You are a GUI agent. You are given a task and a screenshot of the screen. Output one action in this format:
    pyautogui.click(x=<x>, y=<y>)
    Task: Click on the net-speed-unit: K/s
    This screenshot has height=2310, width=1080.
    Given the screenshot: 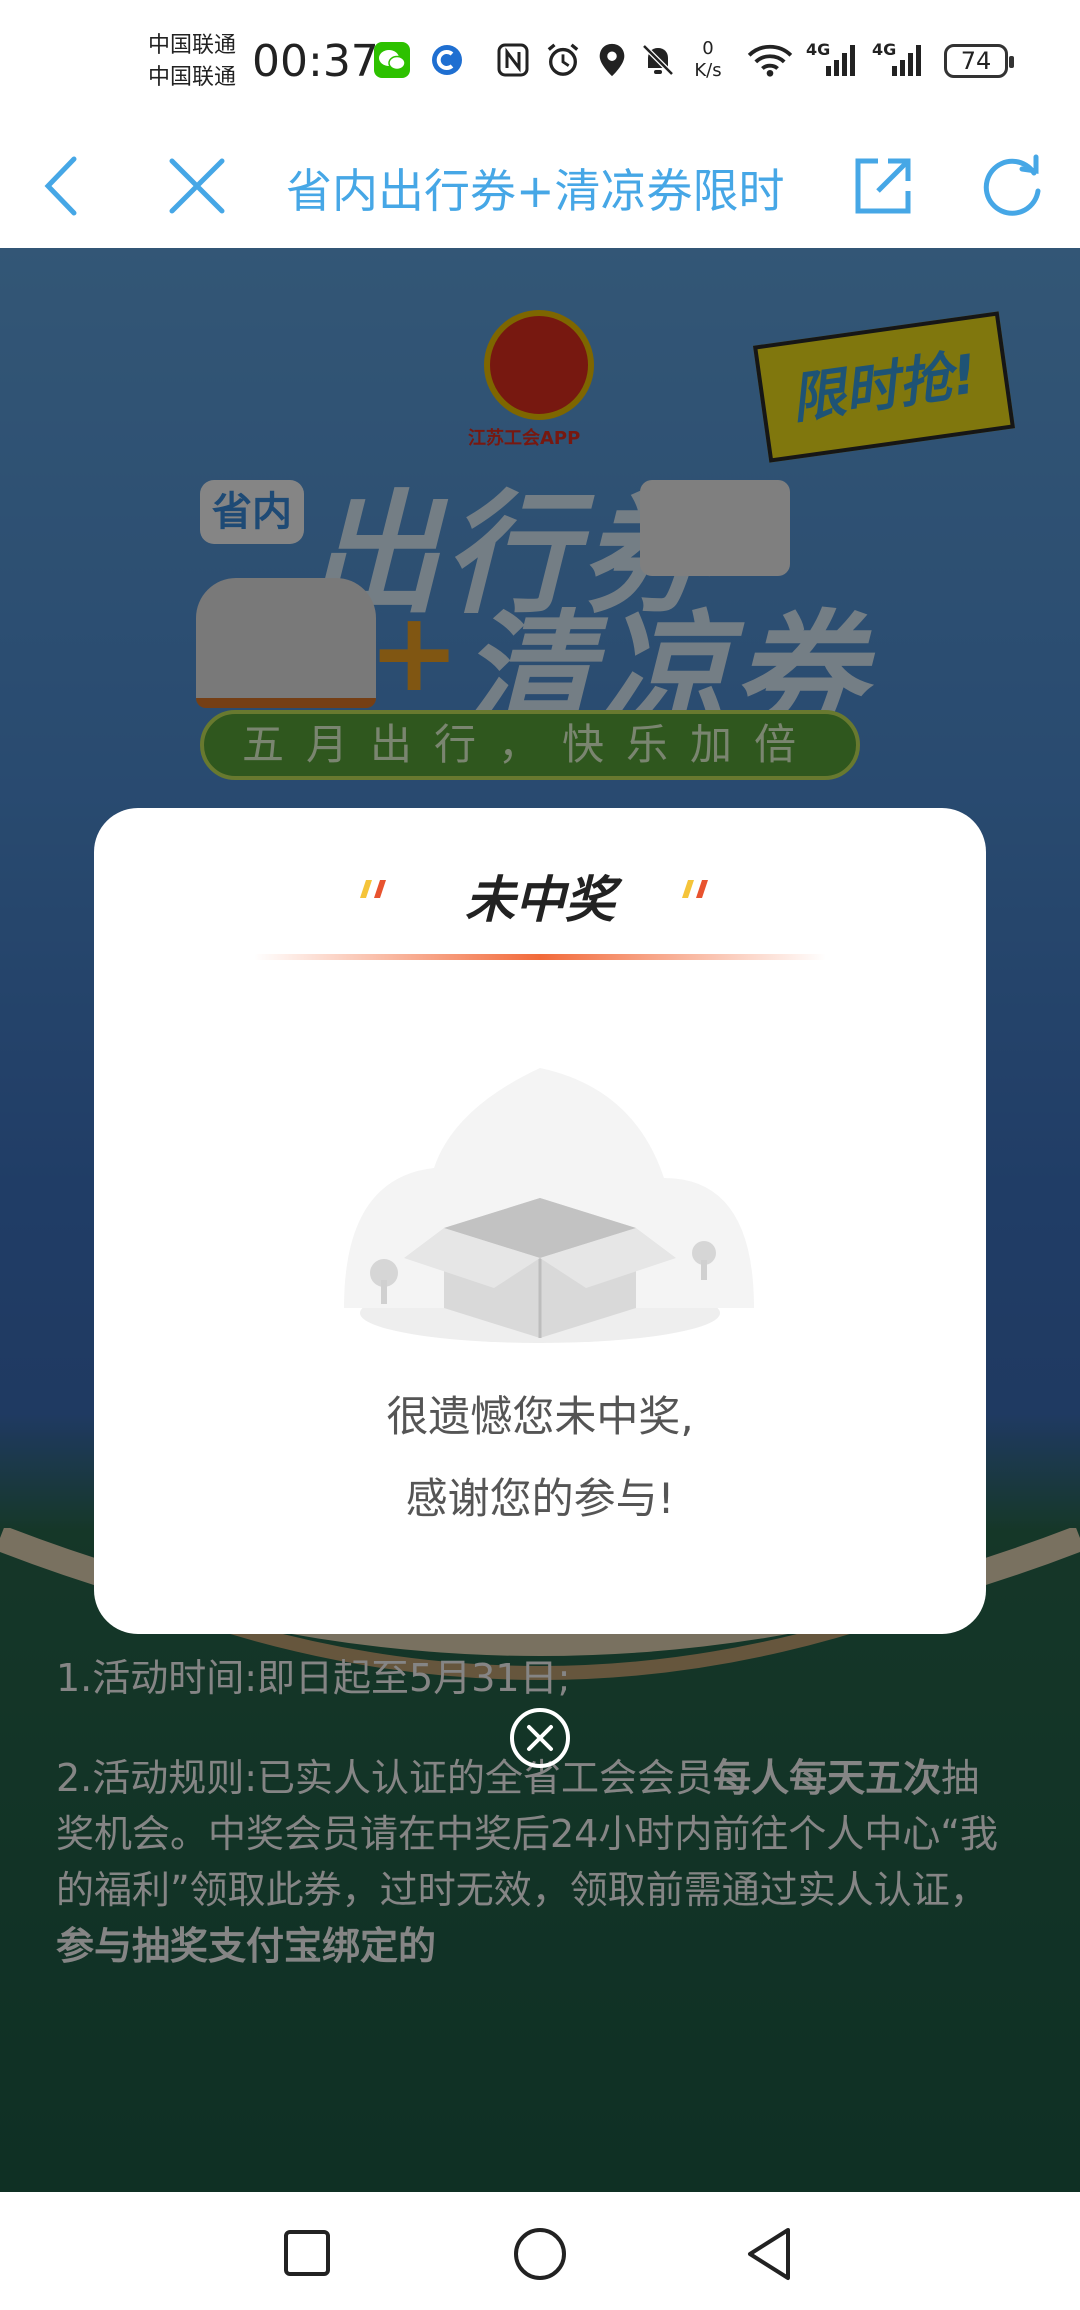 What is the action you would take?
    pyautogui.click(x=708, y=70)
    